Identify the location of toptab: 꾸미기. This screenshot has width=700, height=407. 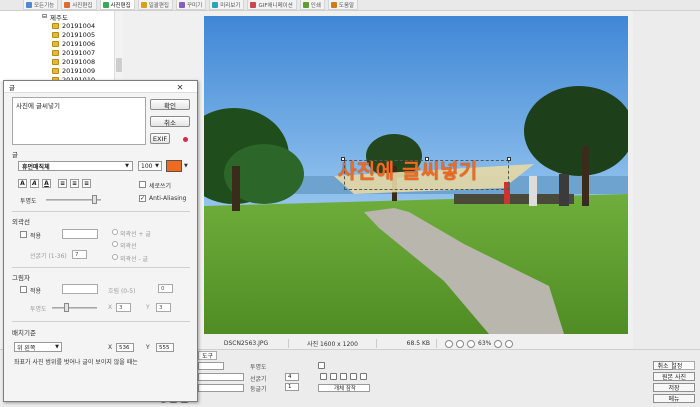
(191, 5).